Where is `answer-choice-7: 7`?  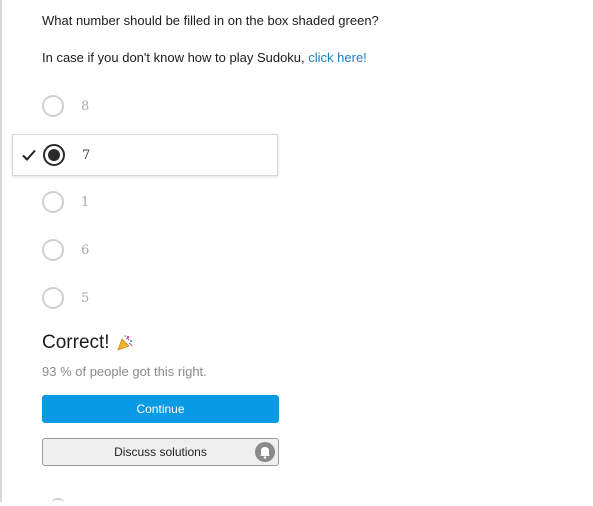 answer-choice-7: 7 is located at coordinates (145, 155).